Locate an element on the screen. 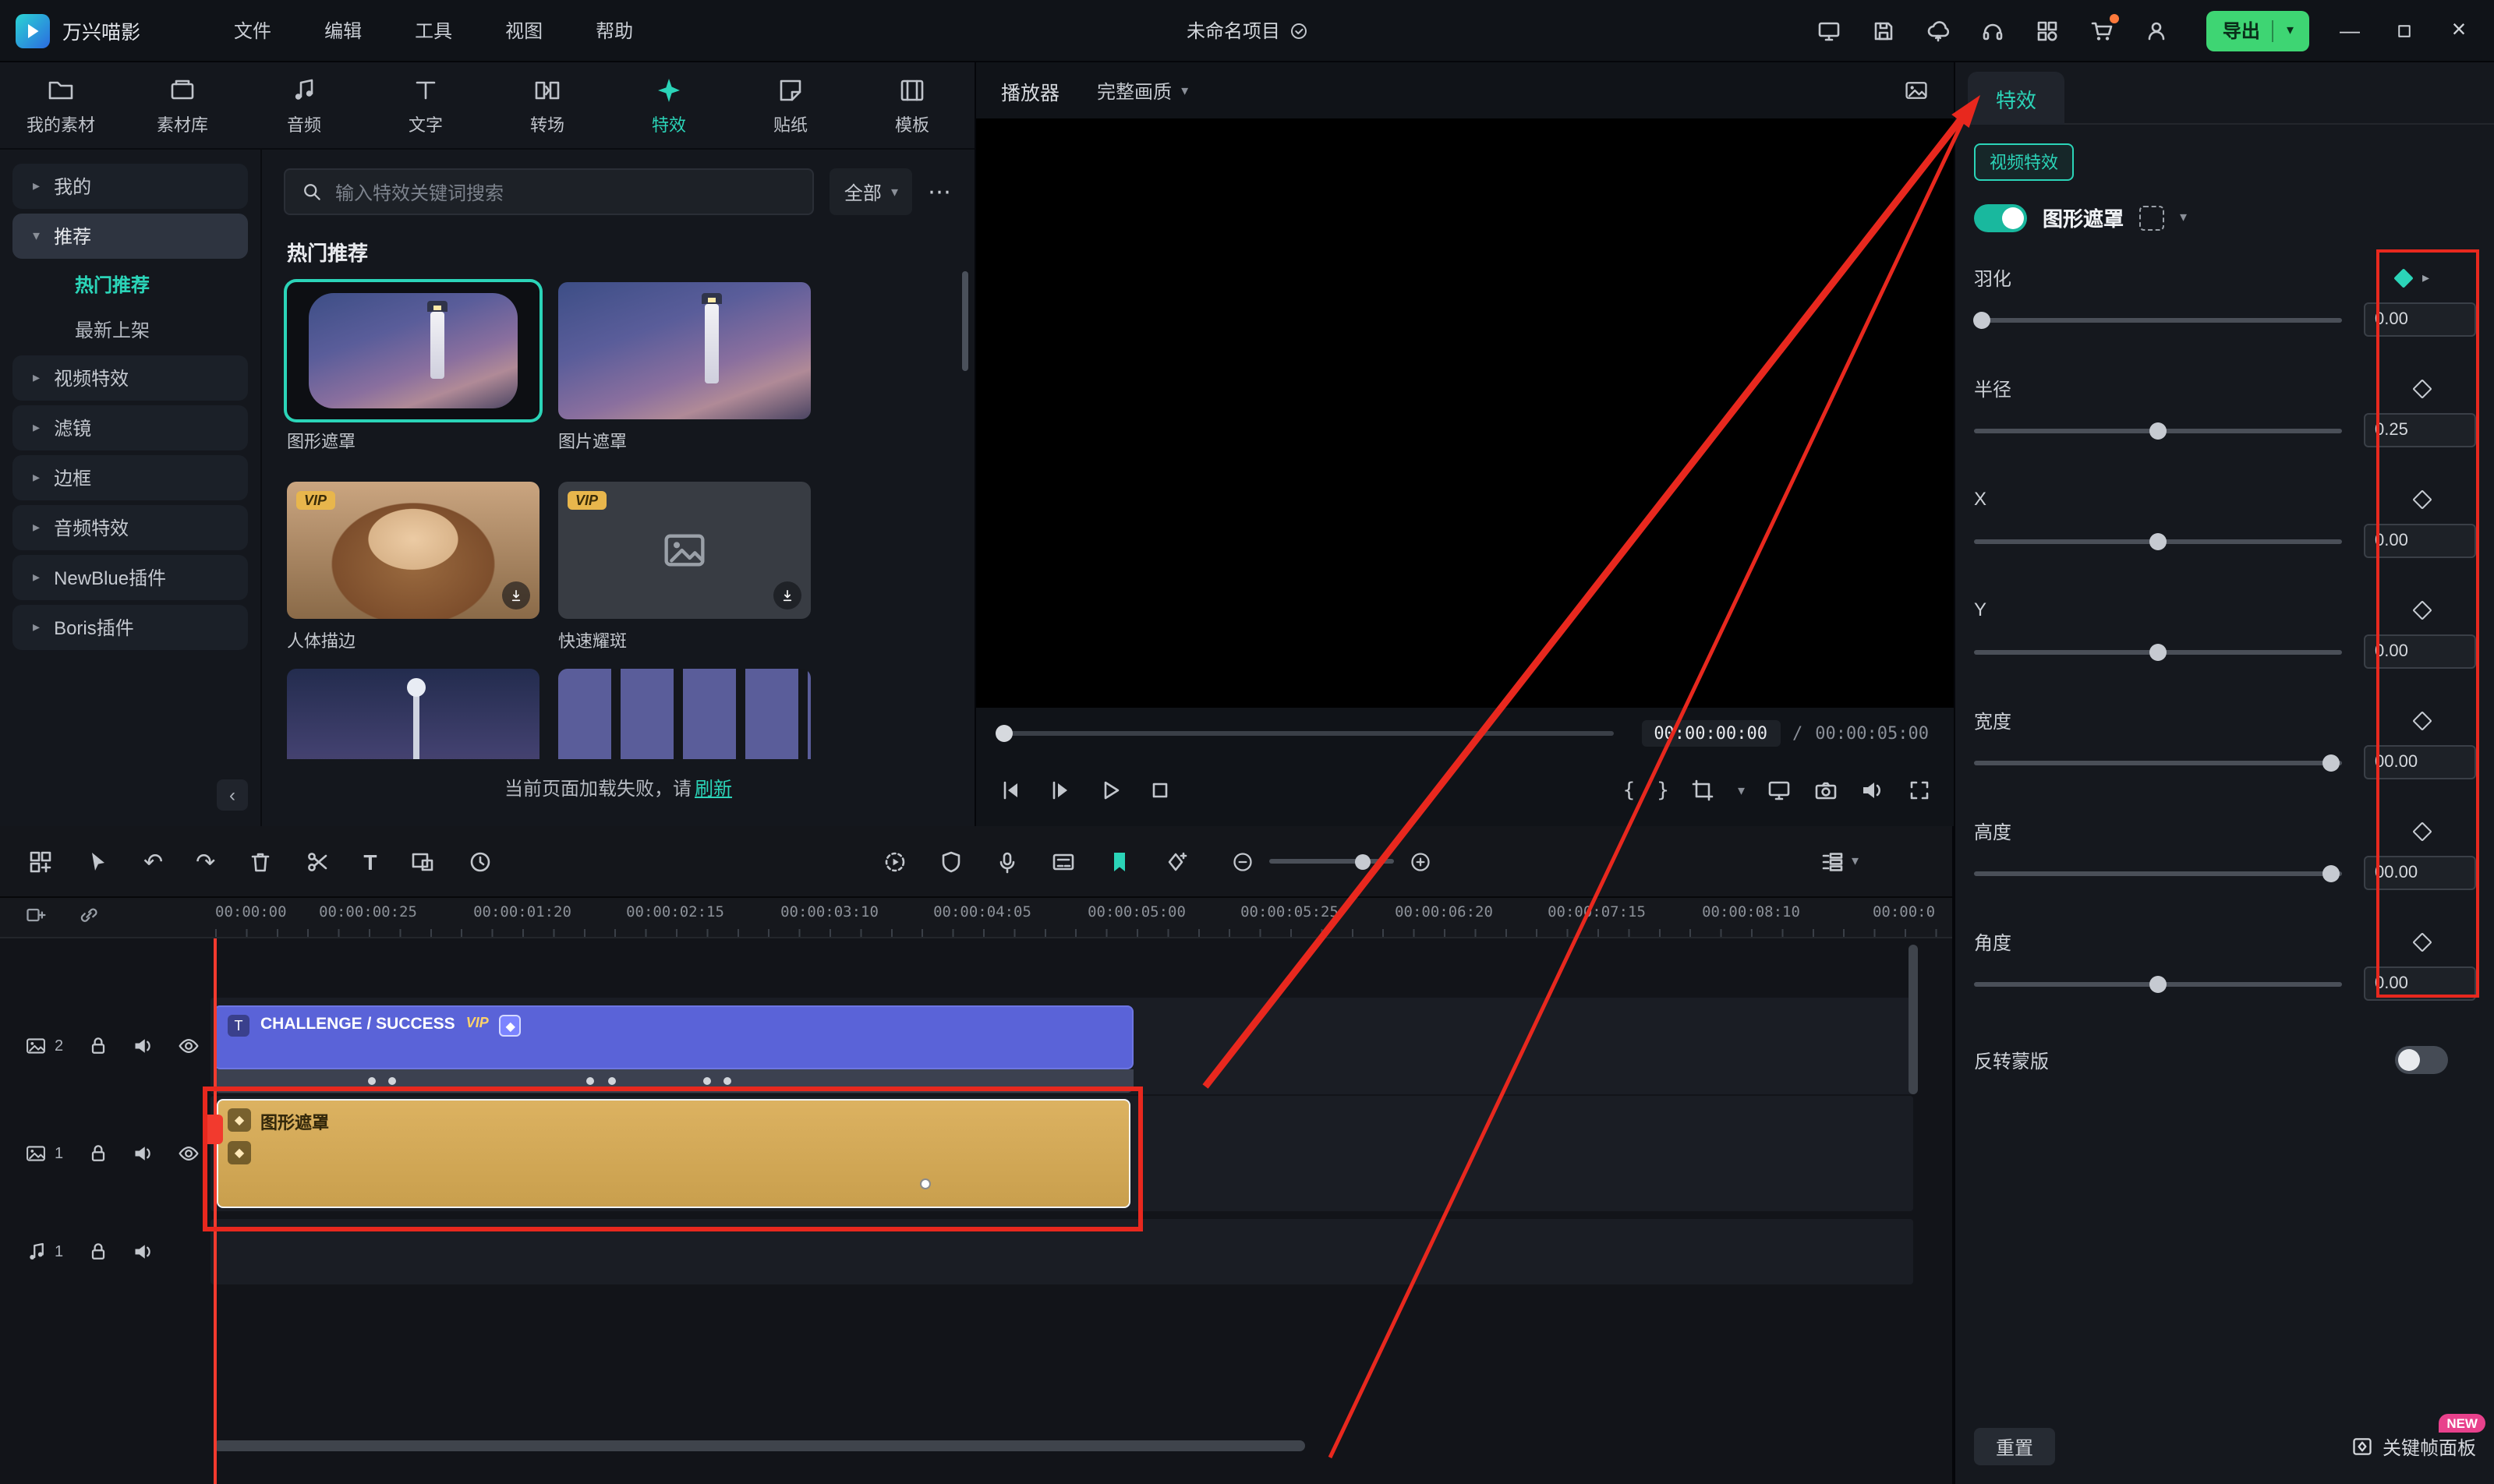  media-tab-effects: 特效 is located at coordinates (669, 105).